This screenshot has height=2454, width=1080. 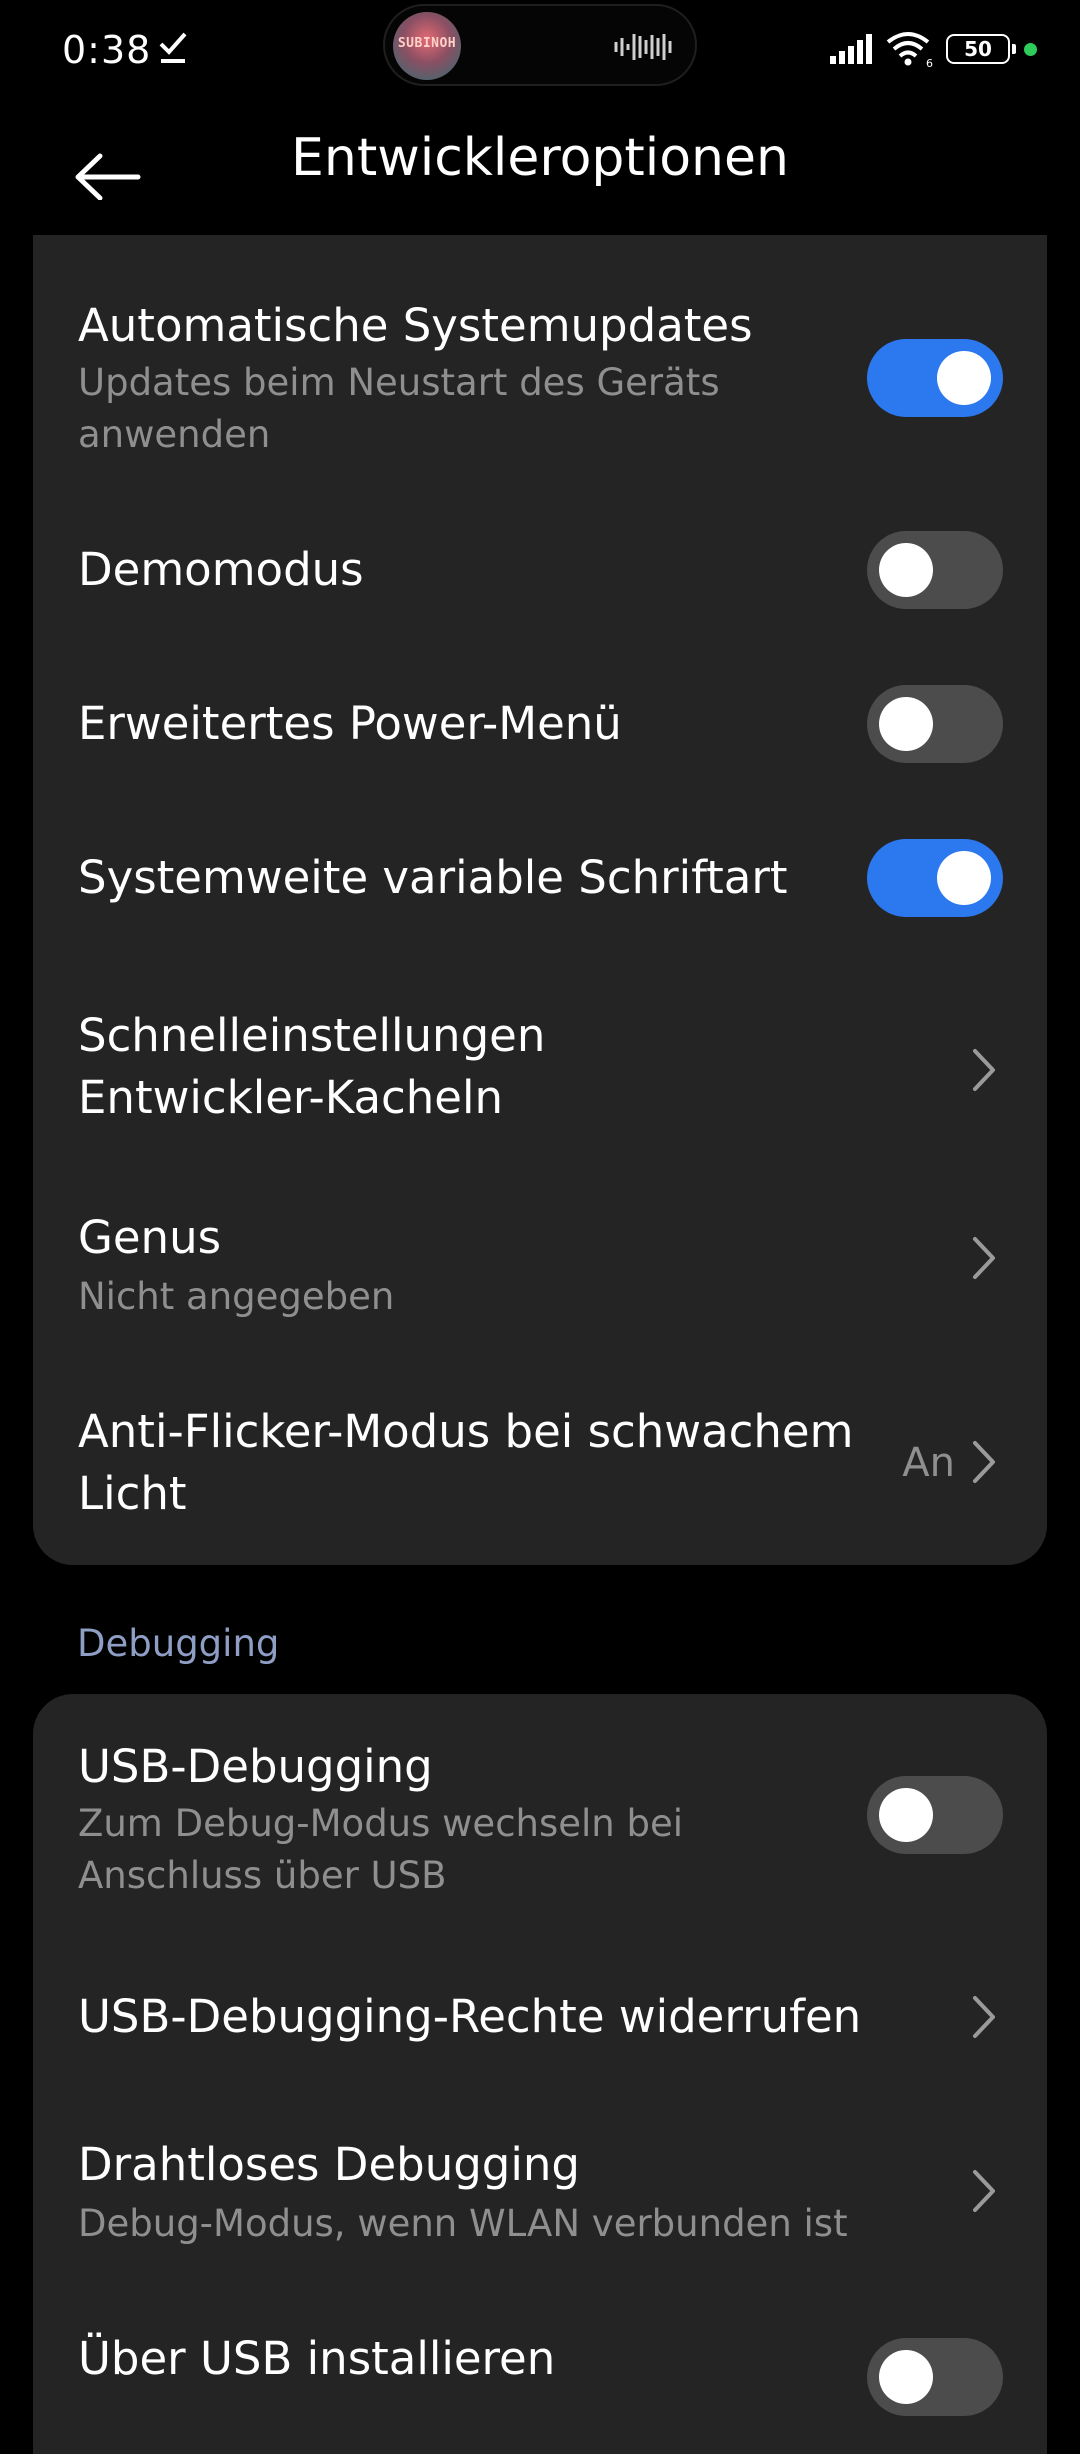 I want to click on setting-subtitle: Anschluss über USB, so click(x=262, y=1875).